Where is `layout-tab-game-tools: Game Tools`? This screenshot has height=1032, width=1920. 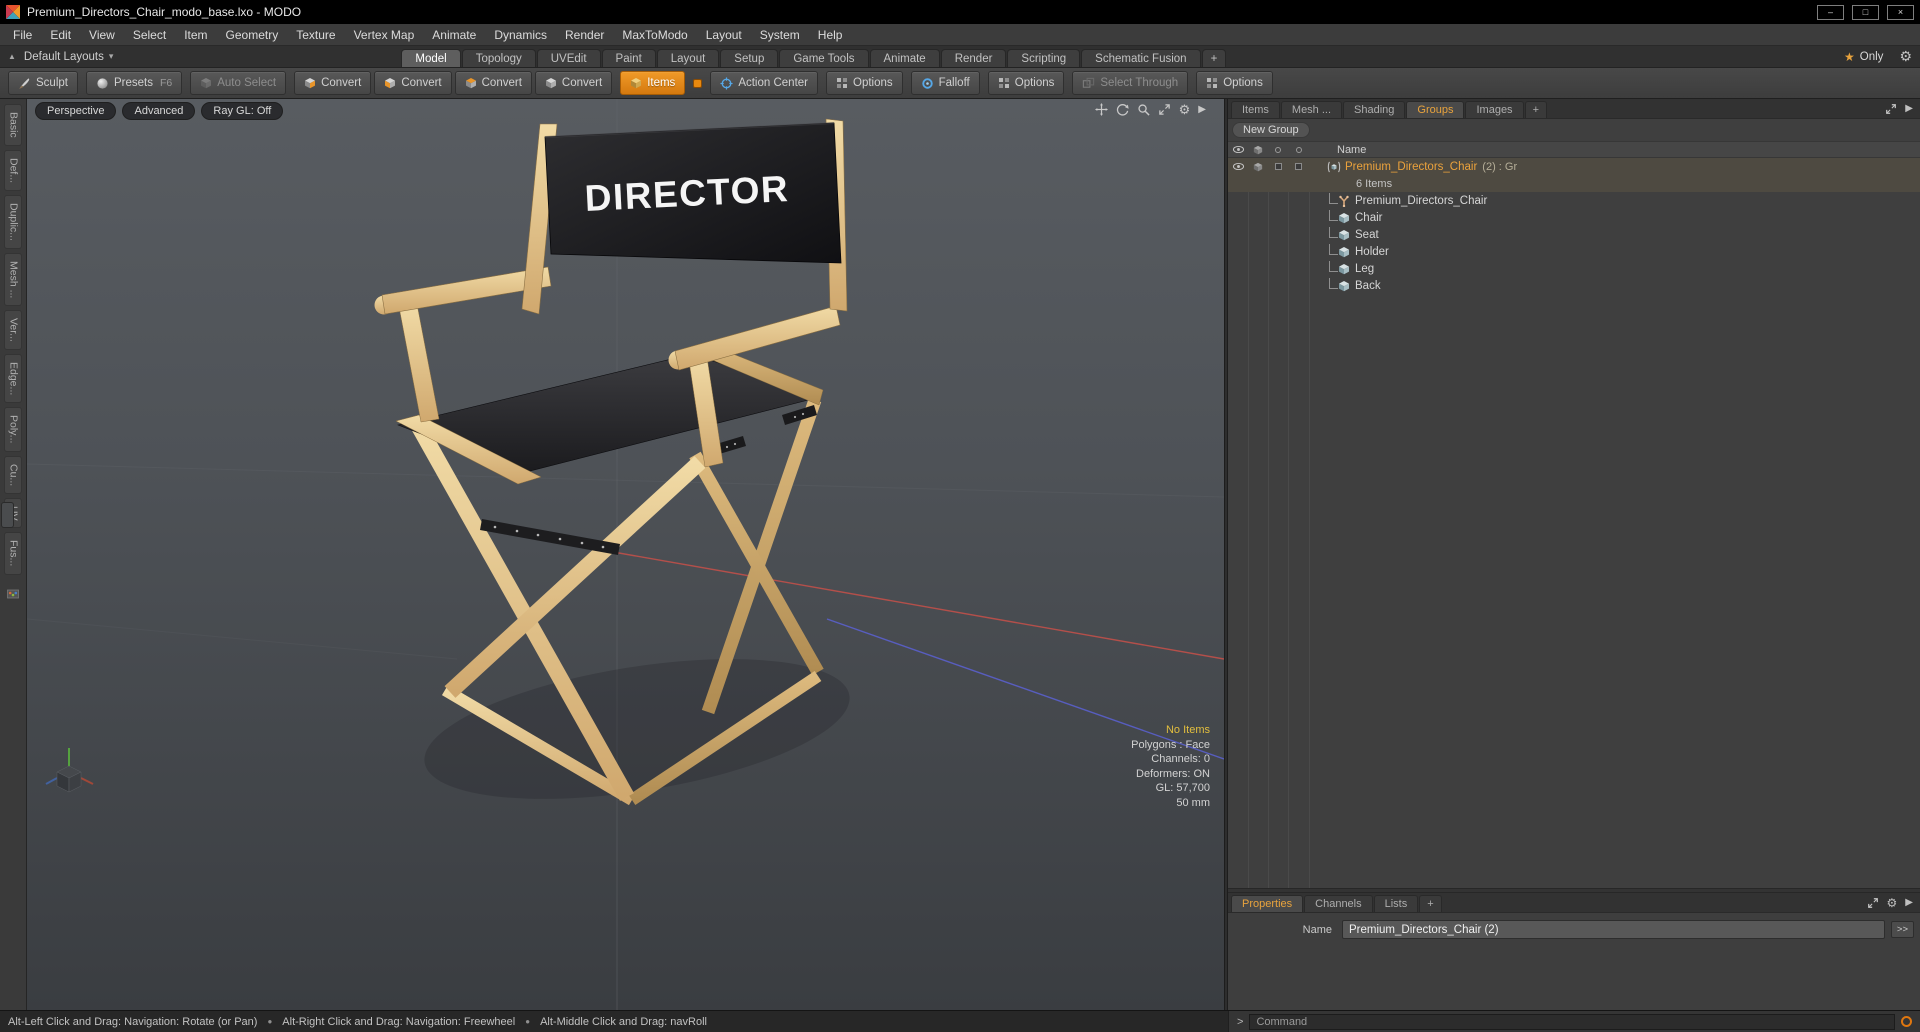 layout-tab-game-tools: Game Tools is located at coordinates (824, 58).